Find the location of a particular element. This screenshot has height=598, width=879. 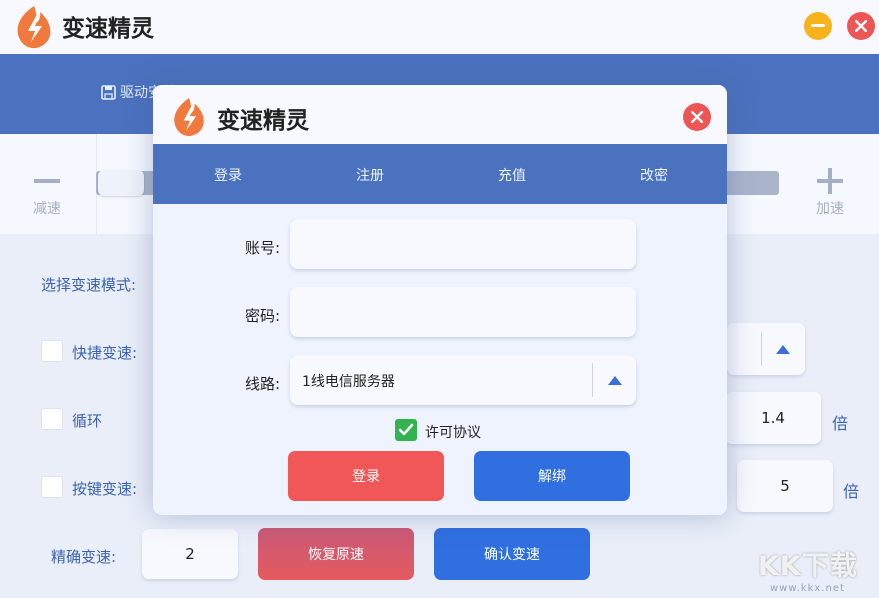

password-label: 密码: is located at coordinates (262, 316).